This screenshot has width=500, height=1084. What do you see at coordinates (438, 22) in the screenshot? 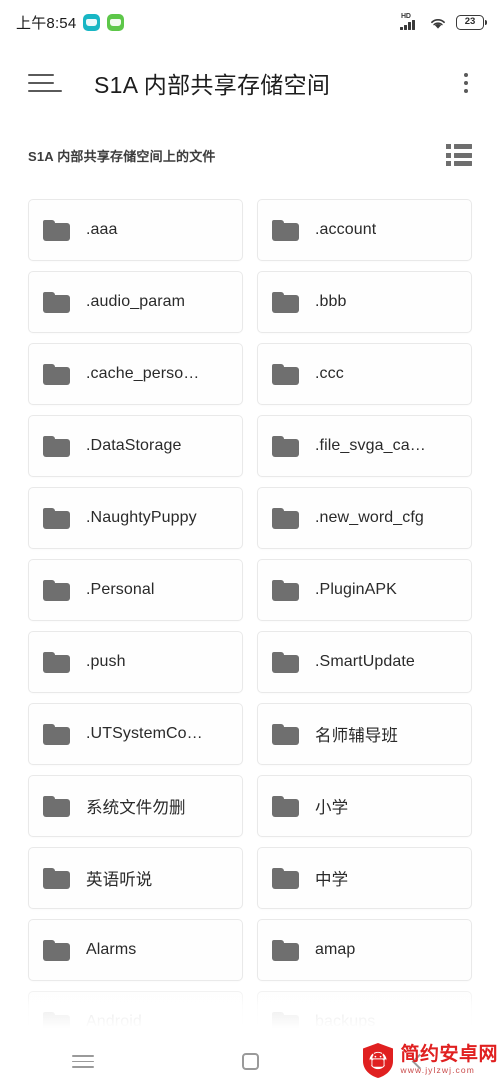
I see `wifi-icon` at bounding box center [438, 22].